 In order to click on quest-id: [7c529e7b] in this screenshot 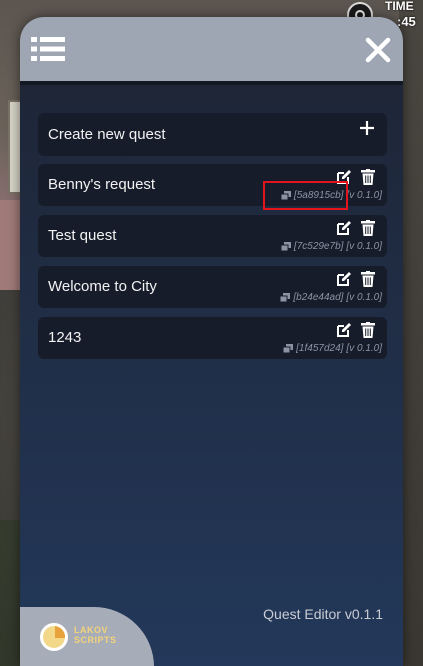, I will do `click(318, 246)`.